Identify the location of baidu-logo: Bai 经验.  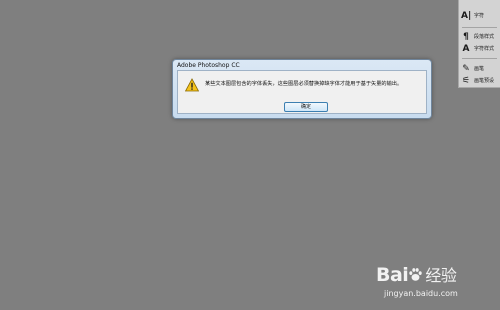
(416, 274).